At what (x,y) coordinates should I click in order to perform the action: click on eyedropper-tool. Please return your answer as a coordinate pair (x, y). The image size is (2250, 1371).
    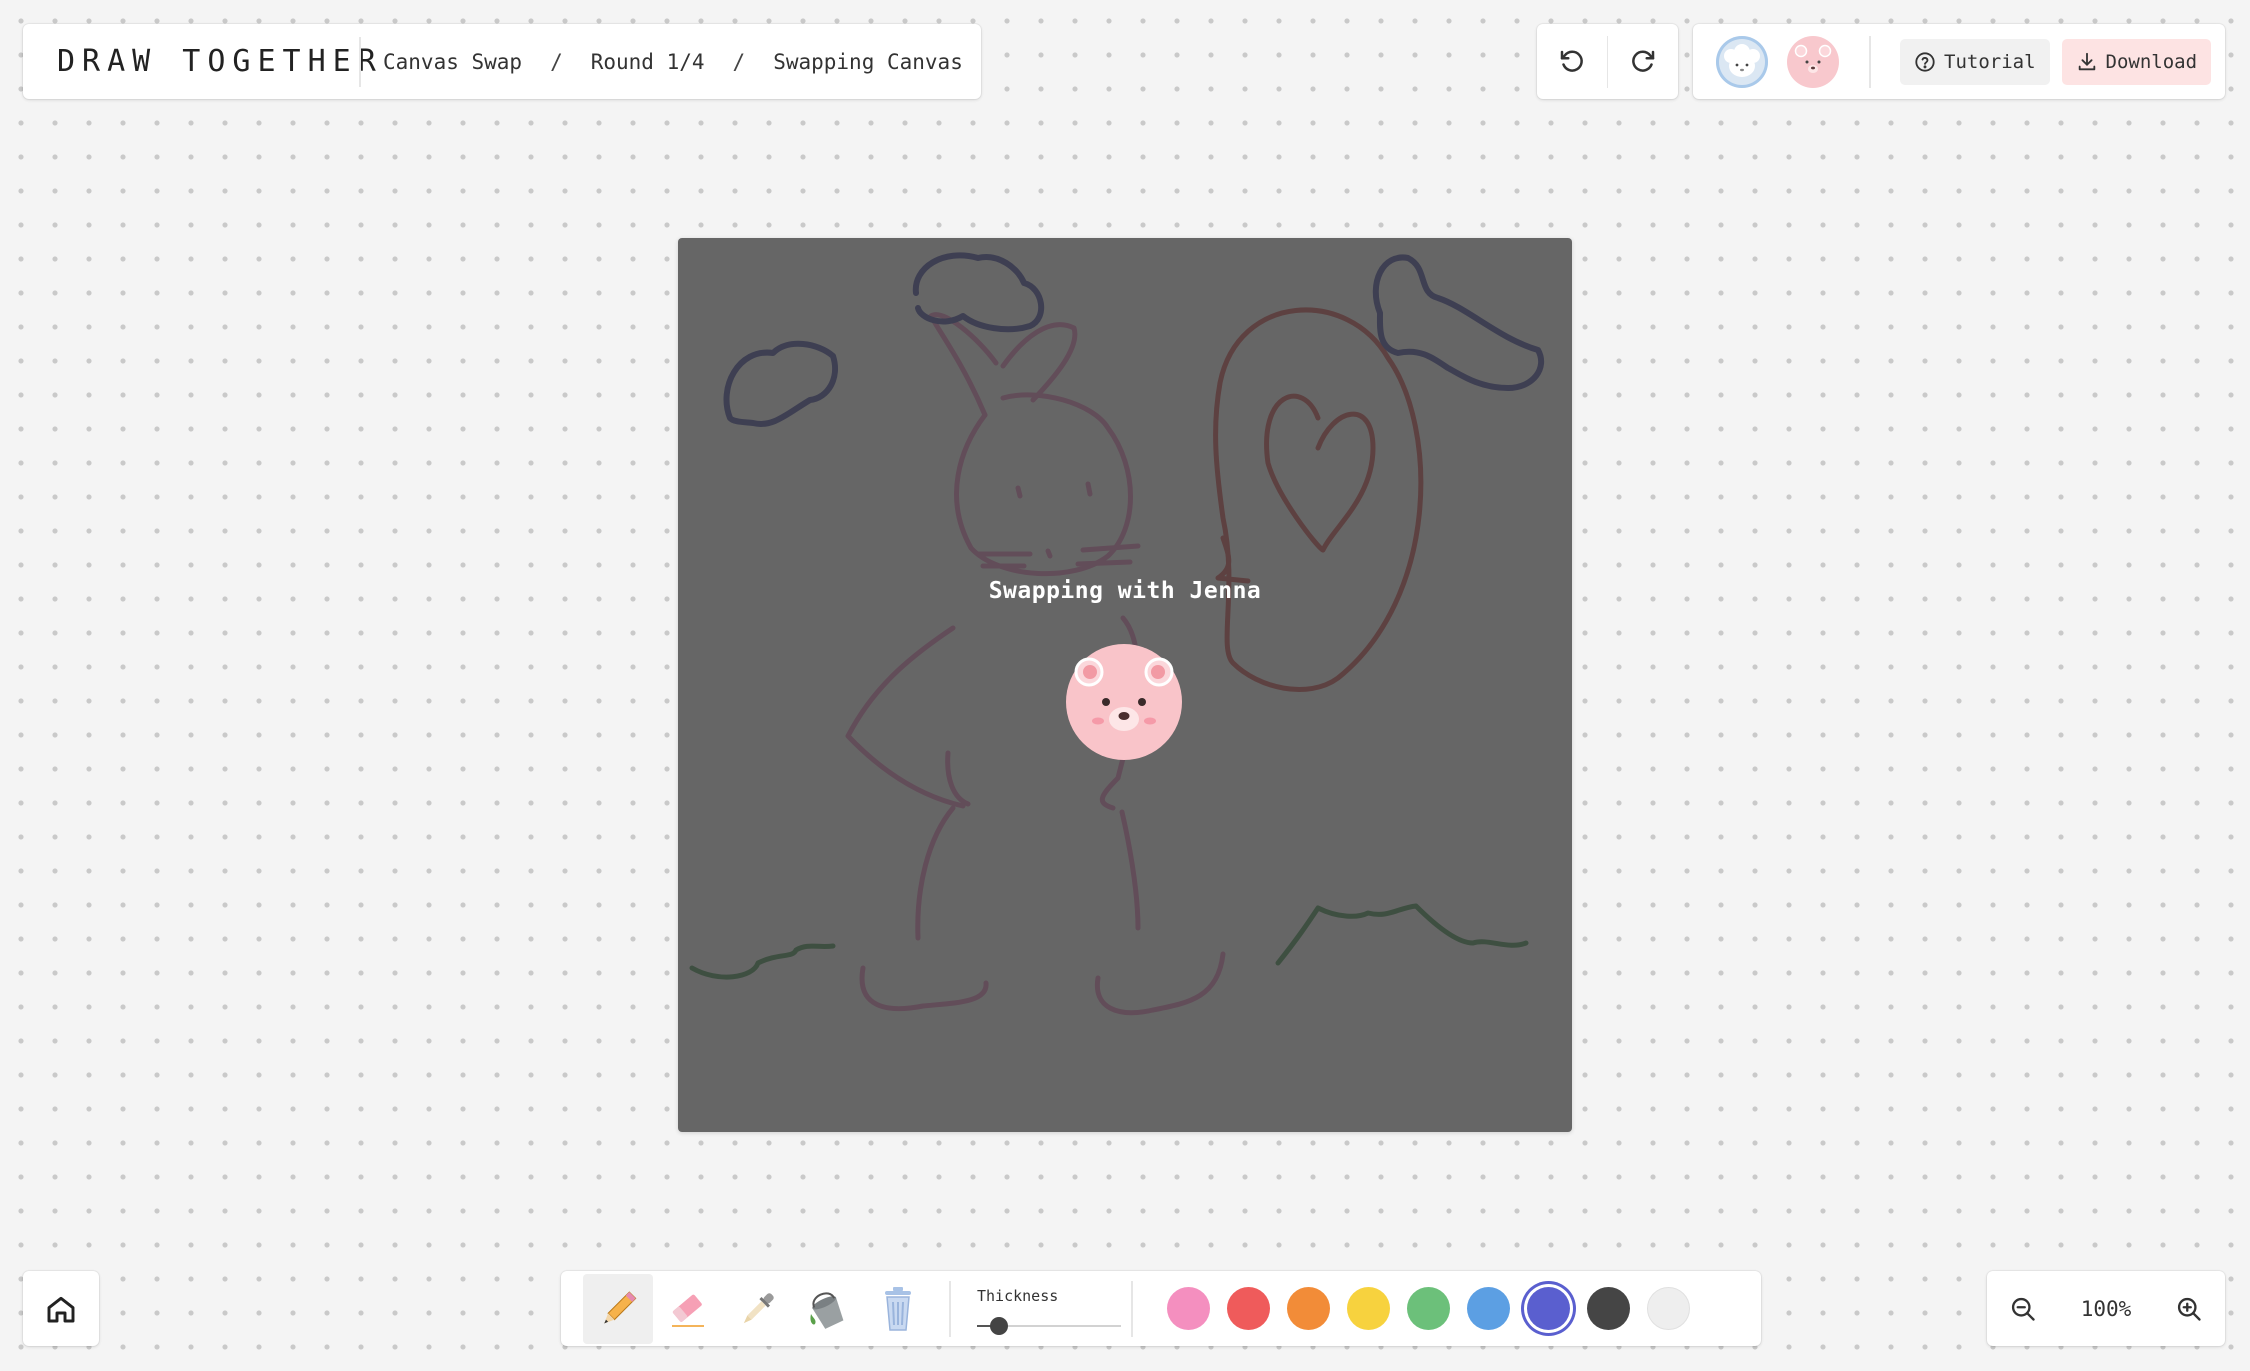
    Looking at the image, I should click on (758, 1309).